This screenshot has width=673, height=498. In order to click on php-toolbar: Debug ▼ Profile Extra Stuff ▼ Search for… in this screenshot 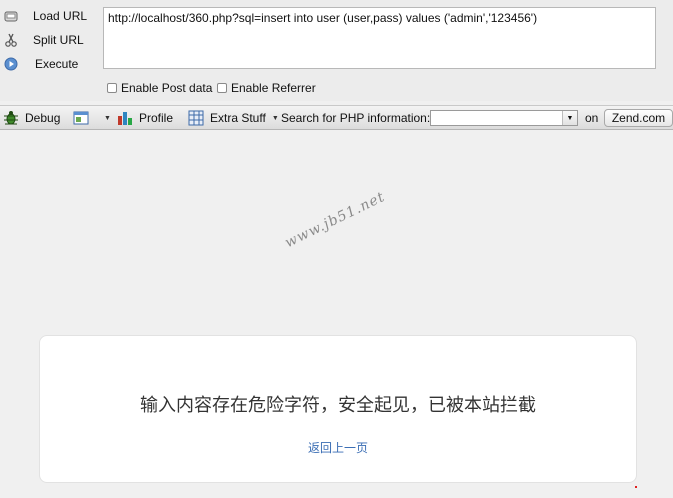, I will do `click(336, 117)`.